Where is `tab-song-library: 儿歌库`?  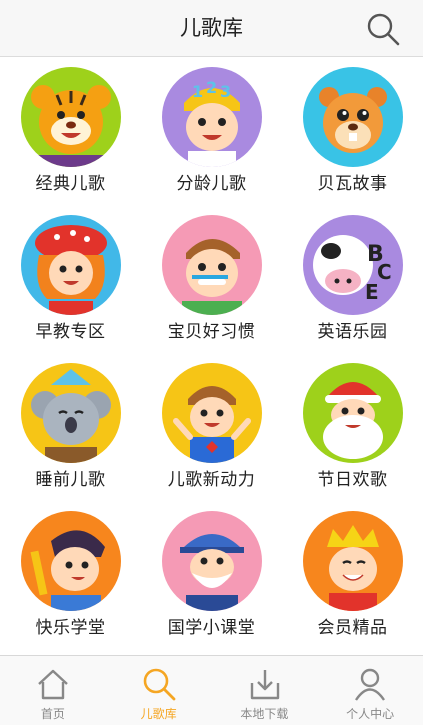 tab-song-library: 儿歌库 is located at coordinates (159, 691).